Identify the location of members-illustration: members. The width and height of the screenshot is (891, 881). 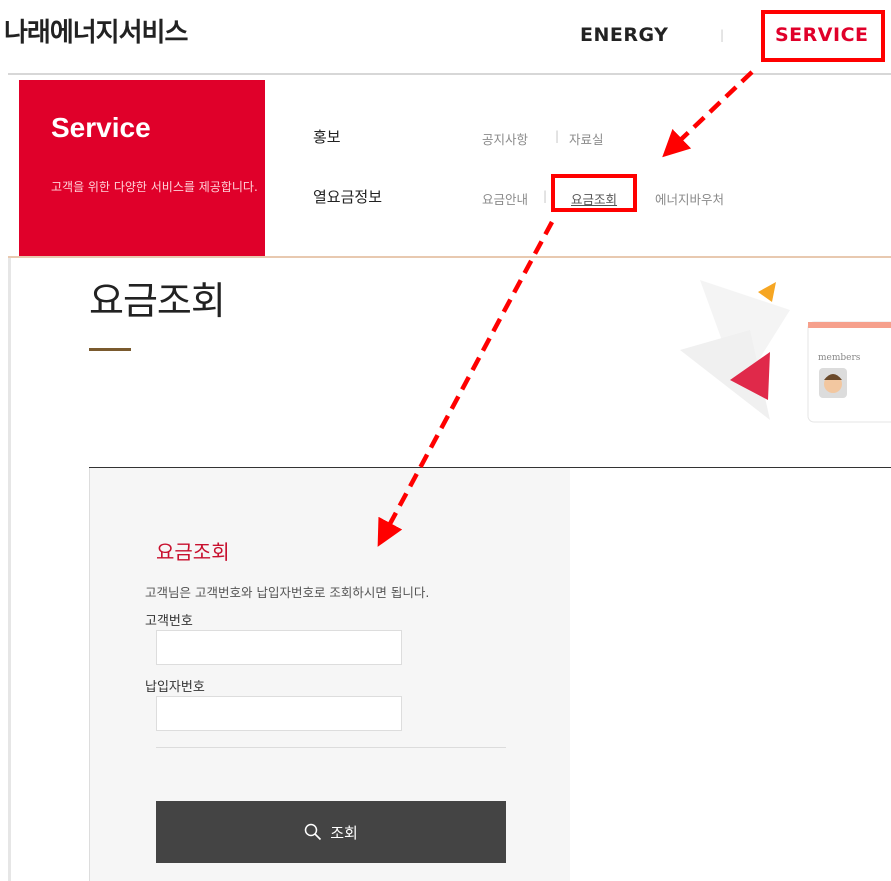
(785, 351).